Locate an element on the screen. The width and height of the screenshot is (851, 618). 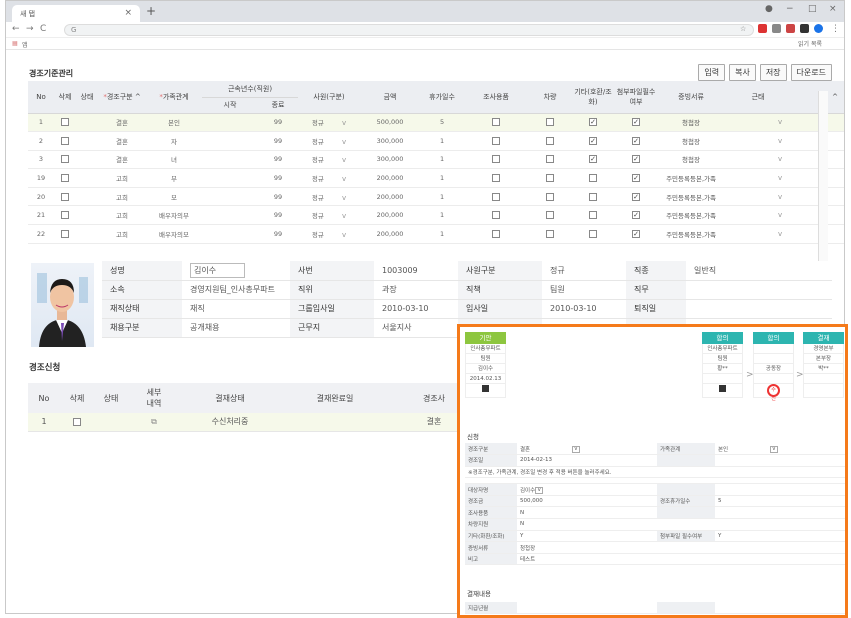
table-row: 21 고희 배우자의부 99 정규 v 200,000 1 ✓ 주민등록등본,가족 v is located at coordinates (436, 215).